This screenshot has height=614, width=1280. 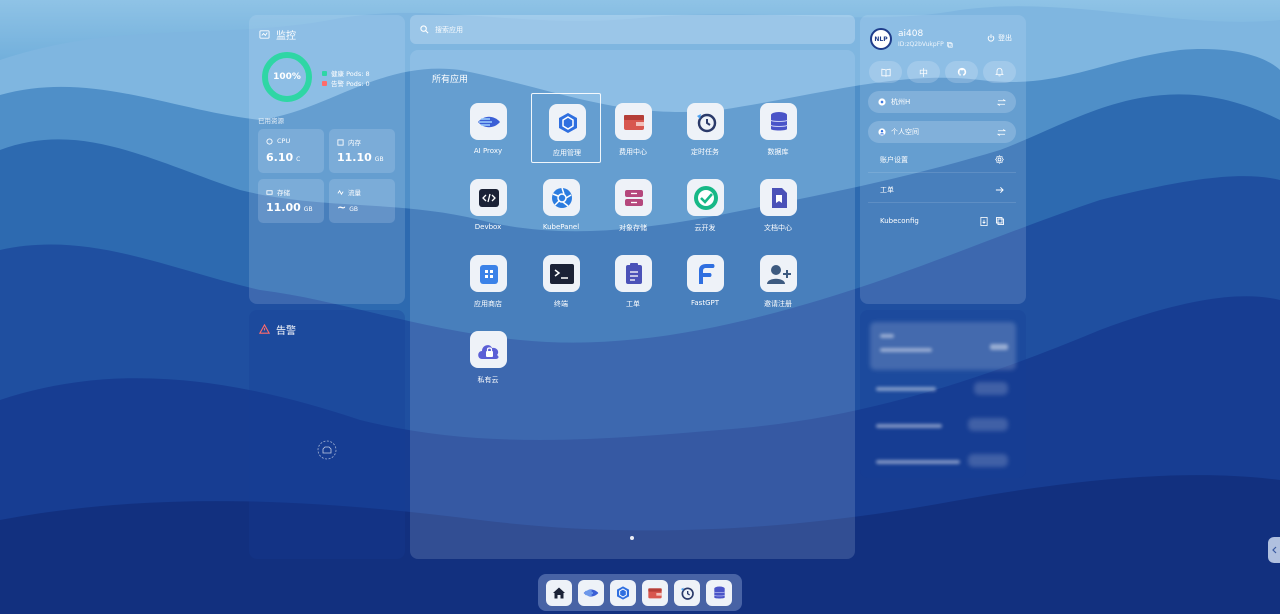 What do you see at coordinates (271, 121) in the screenshot?
I see `resources-title: 已用资源` at bounding box center [271, 121].